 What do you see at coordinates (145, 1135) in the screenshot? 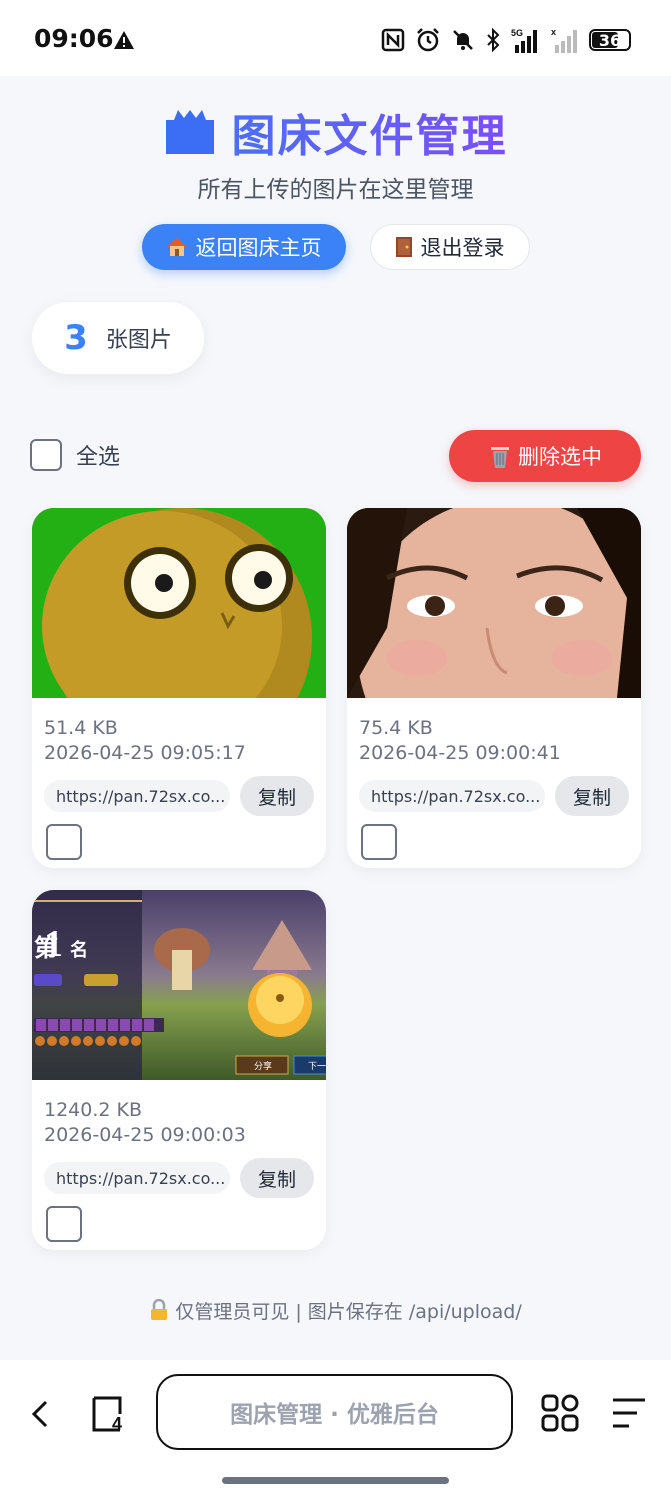
I see `image-date: 2026-04-25 09:00:03` at bounding box center [145, 1135].